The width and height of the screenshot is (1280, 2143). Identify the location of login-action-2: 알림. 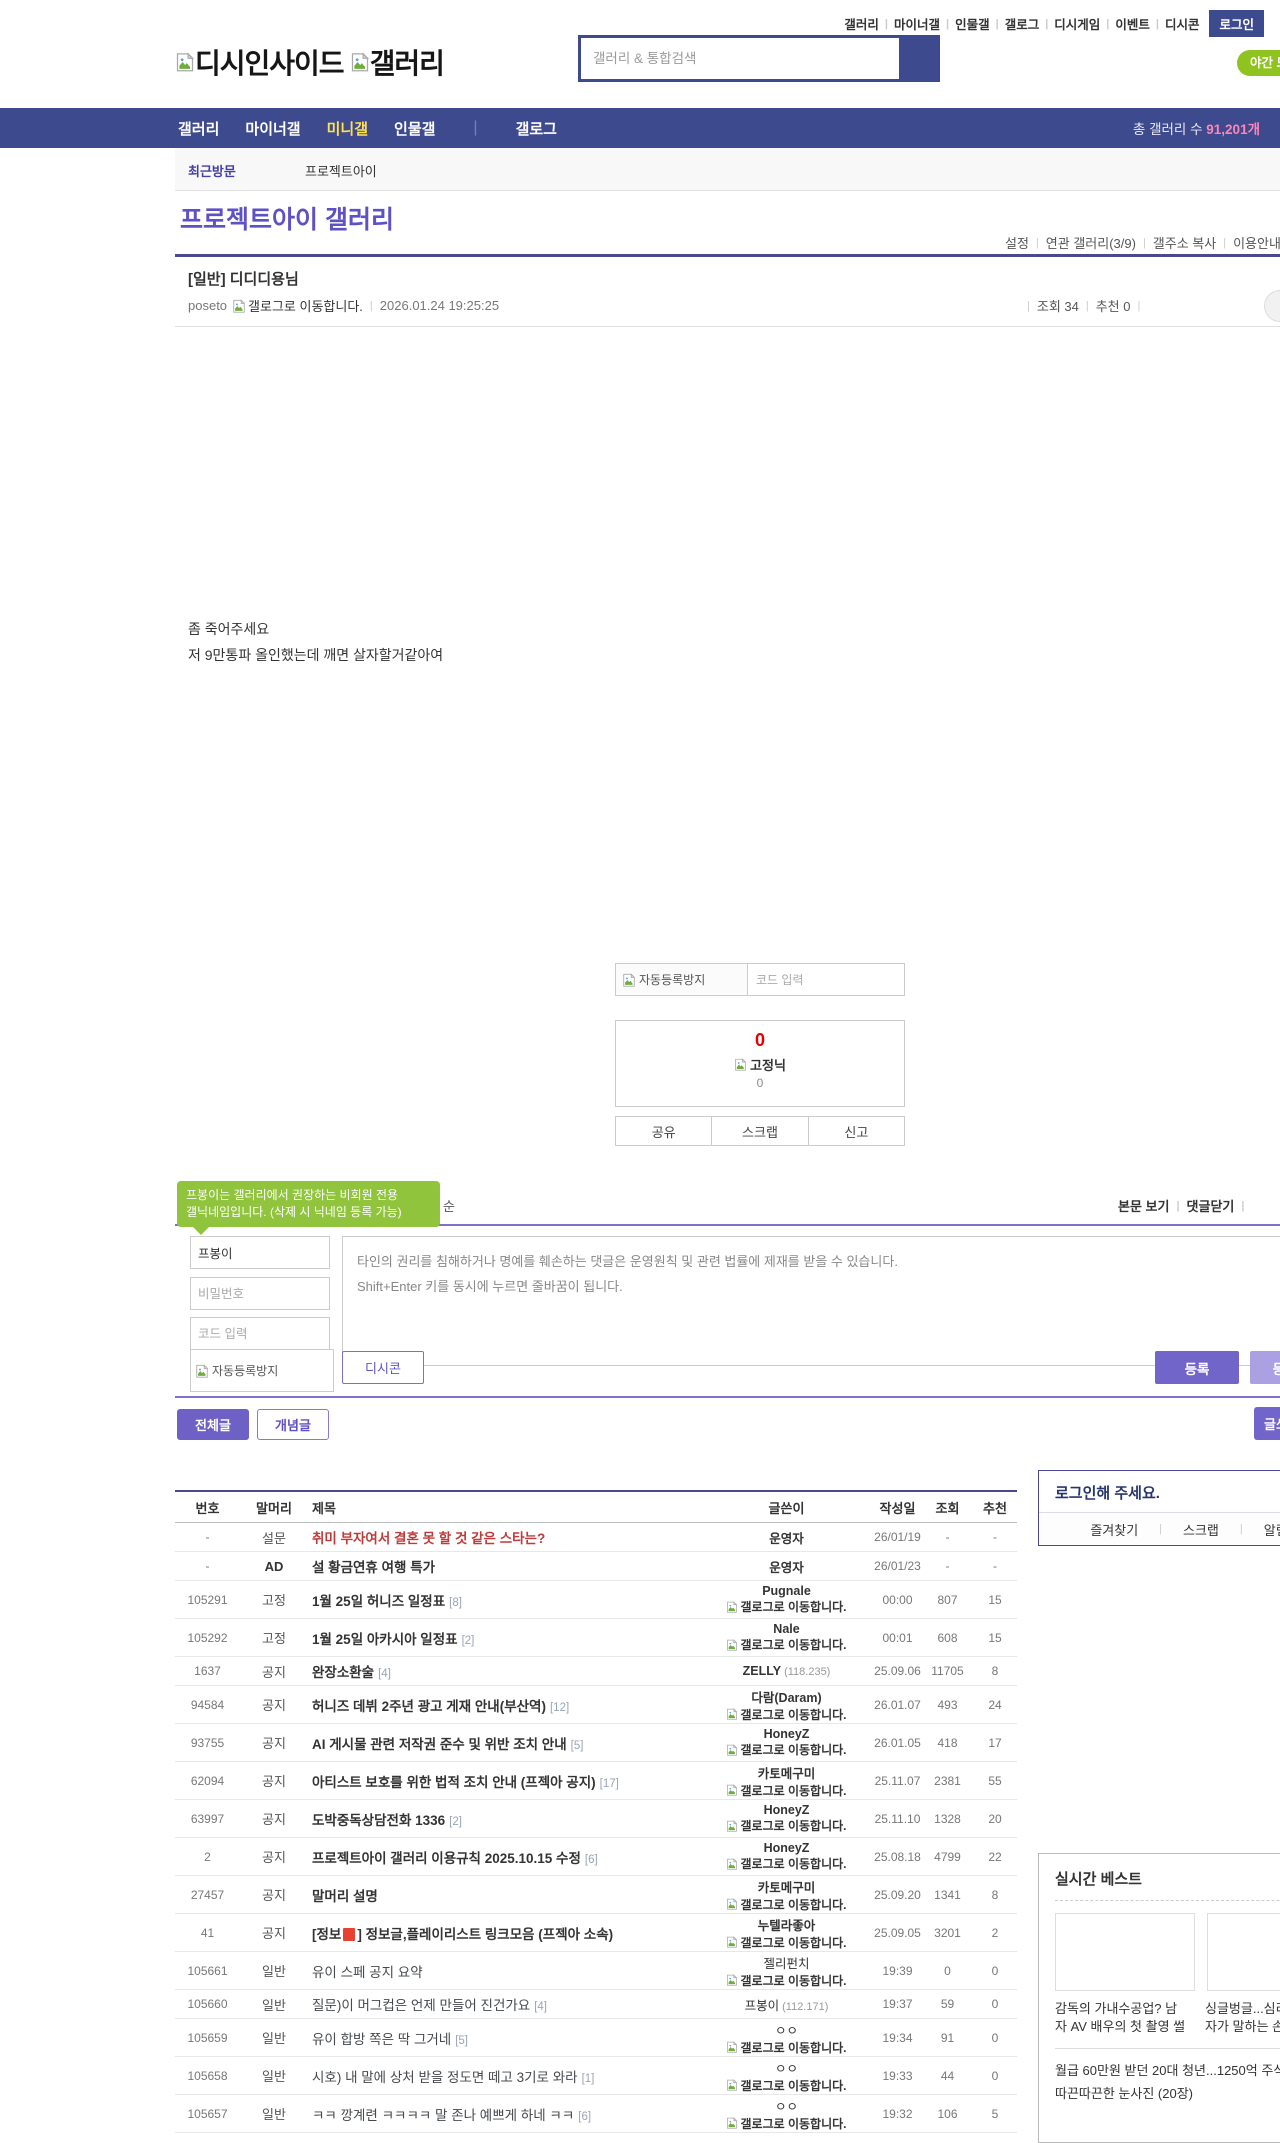
(1272, 1529).